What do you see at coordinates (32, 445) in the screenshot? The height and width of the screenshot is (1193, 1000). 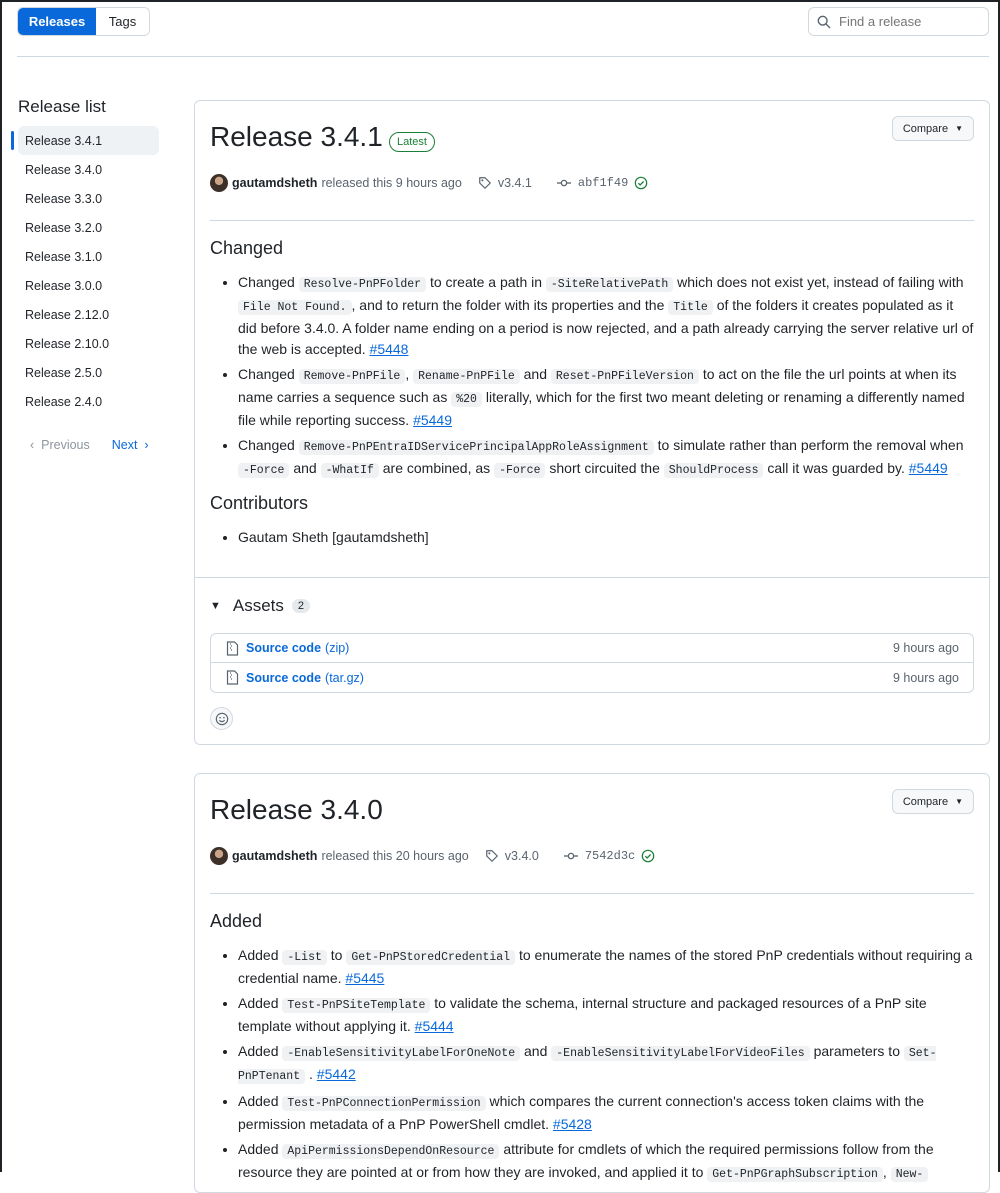 I see `chevron-left-icon: ‹` at bounding box center [32, 445].